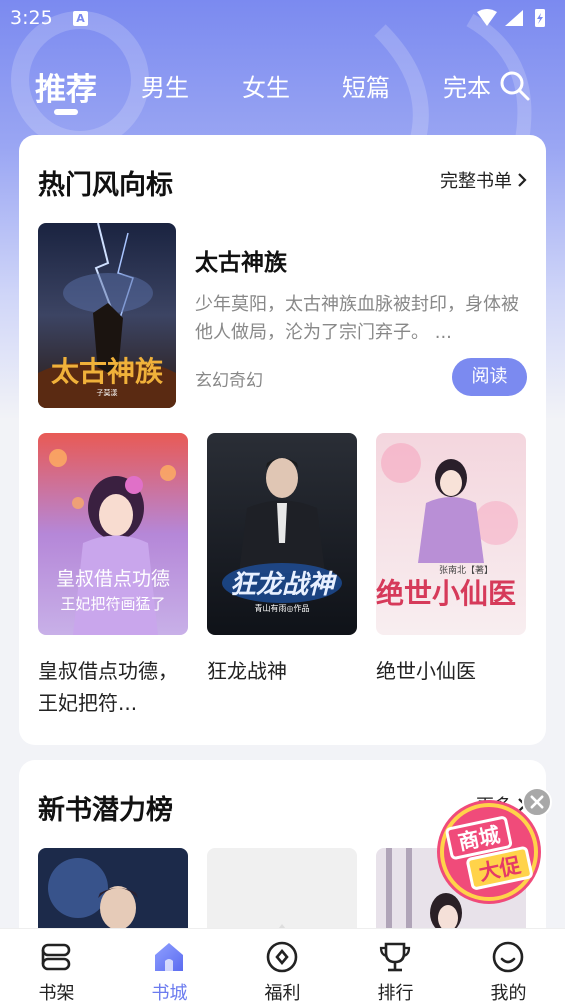 This screenshot has width=565, height=1004. I want to click on nav-ranking: 排行, so click(395, 966).